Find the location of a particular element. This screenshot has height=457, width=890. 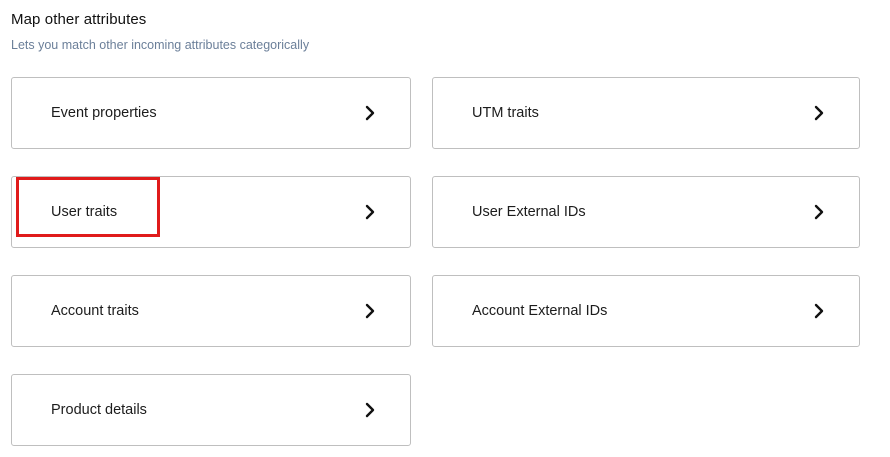

user-traits-card: User traits is located at coordinates (211, 212).